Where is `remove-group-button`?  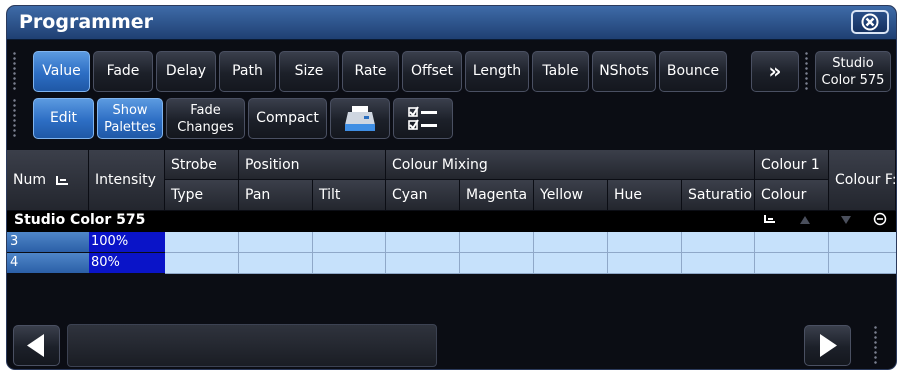 remove-group-button is located at coordinates (880, 221).